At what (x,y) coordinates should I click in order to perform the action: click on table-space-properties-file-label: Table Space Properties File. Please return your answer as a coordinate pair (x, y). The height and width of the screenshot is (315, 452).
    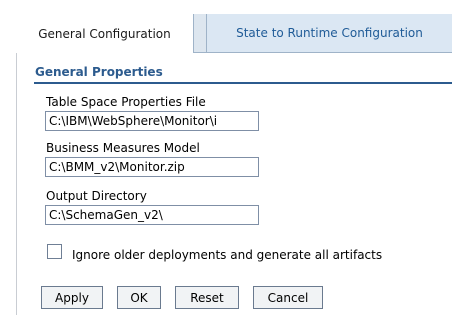
    Looking at the image, I should click on (126, 102).